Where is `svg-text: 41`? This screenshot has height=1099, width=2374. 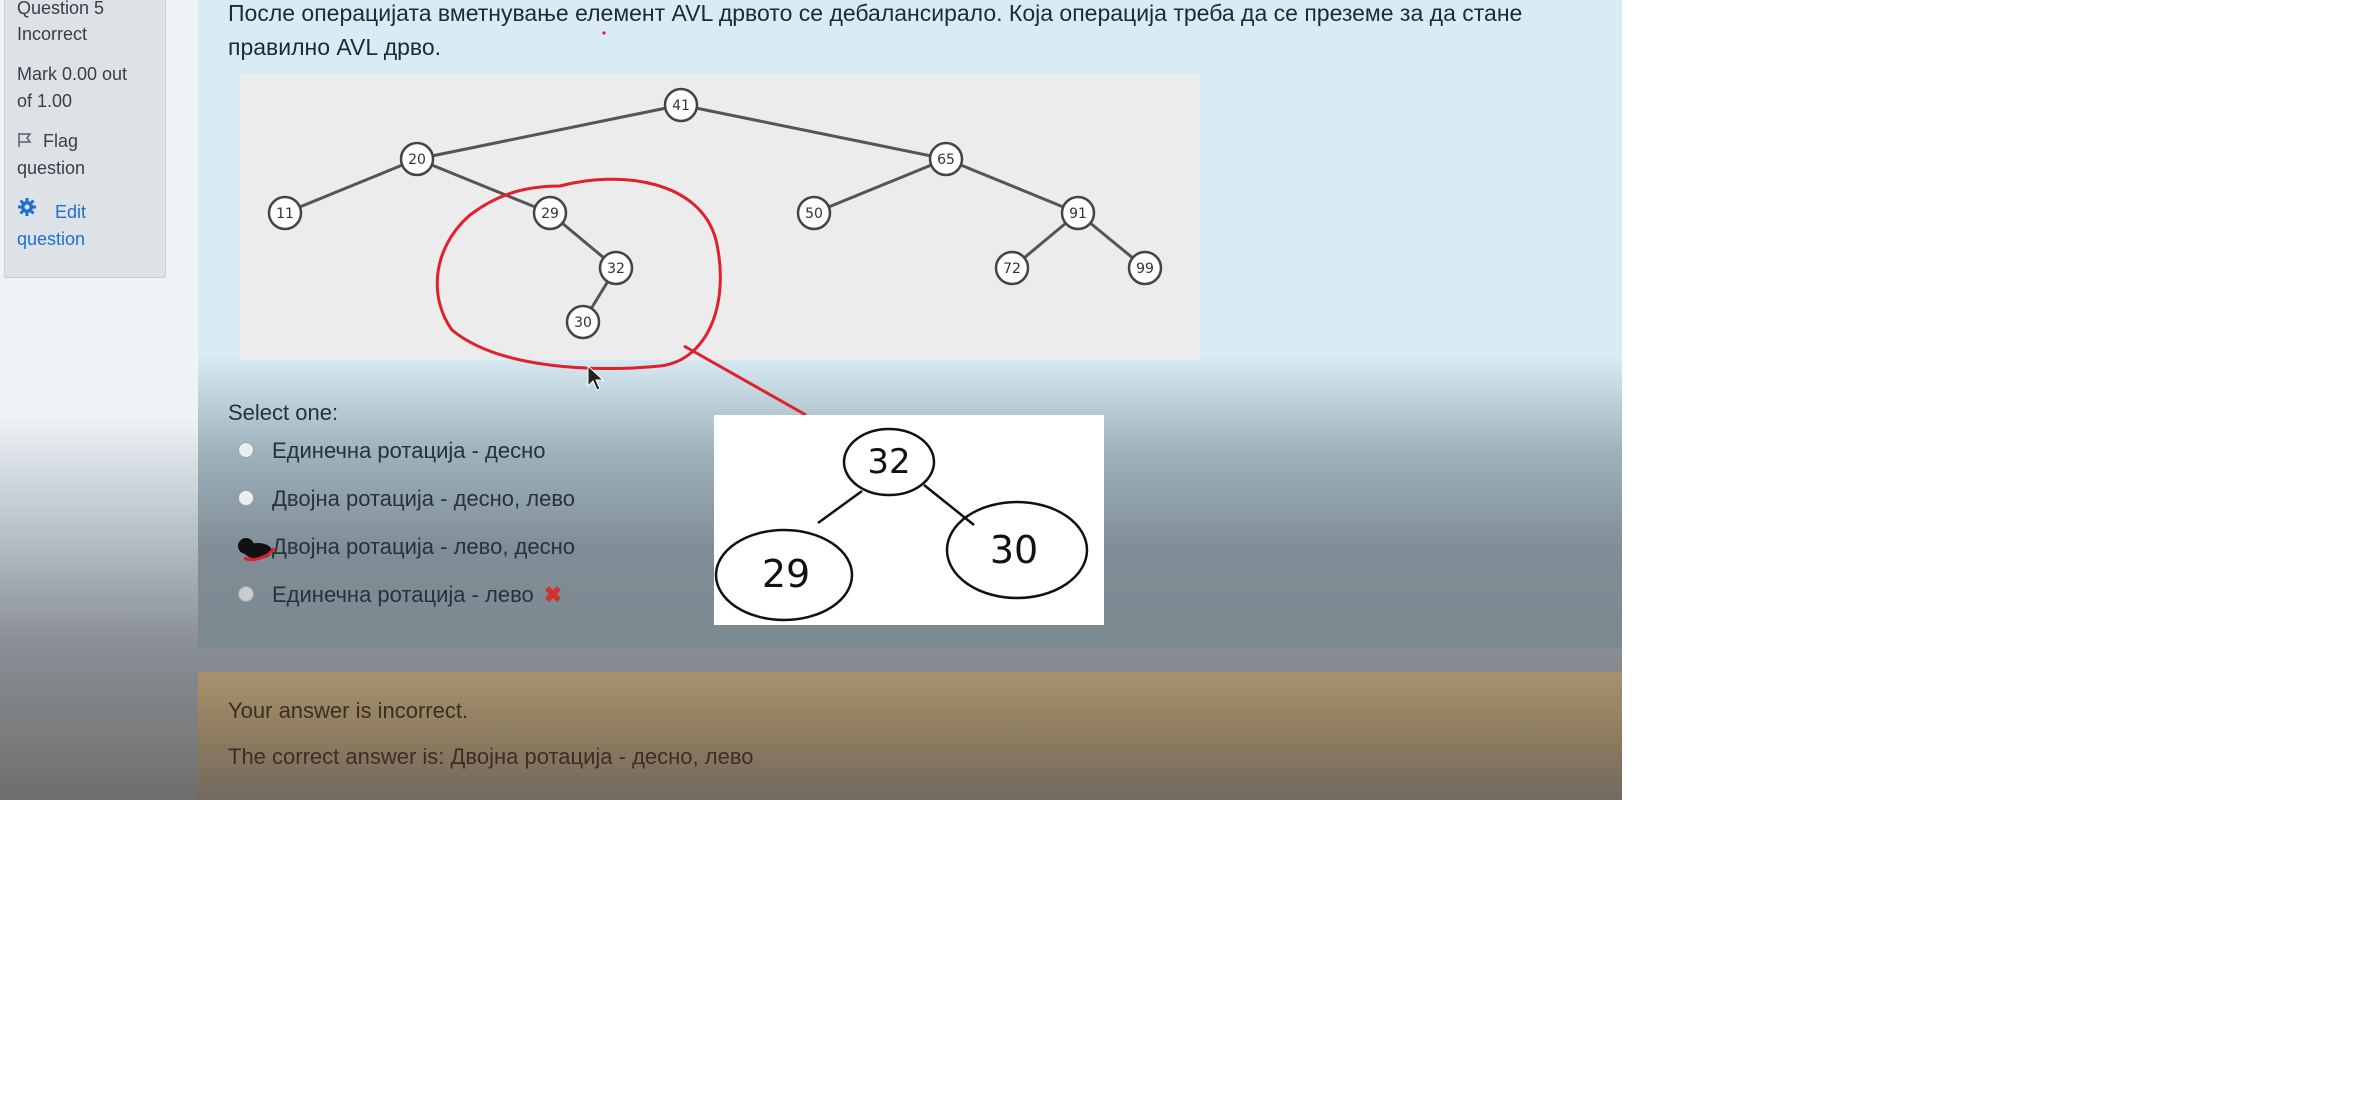 svg-text: 41 is located at coordinates (681, 106).